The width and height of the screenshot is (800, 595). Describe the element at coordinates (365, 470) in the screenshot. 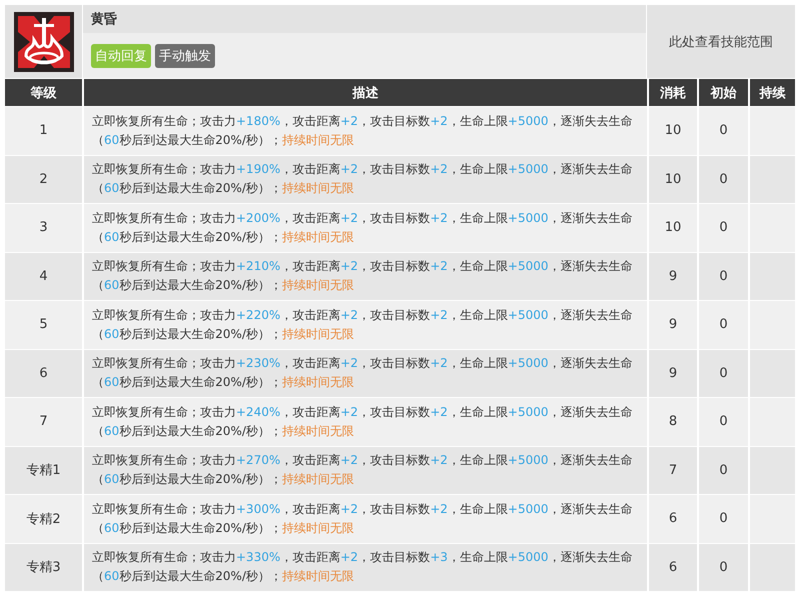

I see `description-cell: 立即恢复所有生命；攻击力+270%，攻击距离+2，攻击目标数+2，生命上限+5000，逐渐失去生命（60秒后到达最大生命20%/秒）；持续时间无限` at that location.